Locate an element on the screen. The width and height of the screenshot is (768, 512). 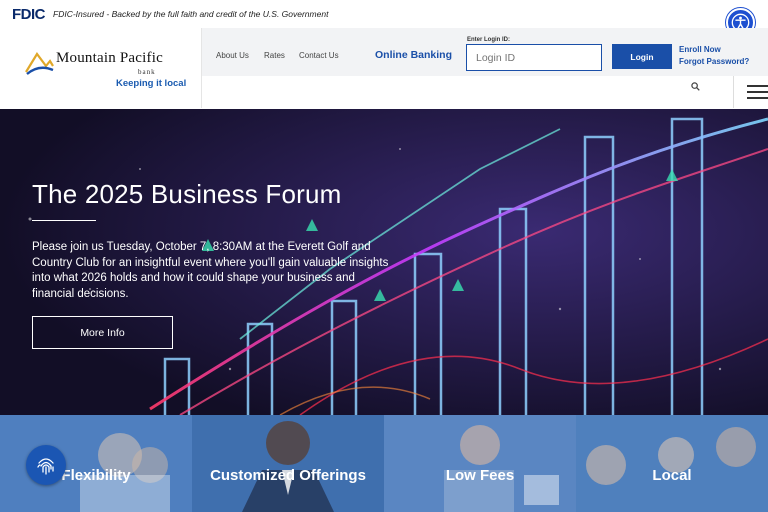
tile-local-image is located at coordinates (672, 463).